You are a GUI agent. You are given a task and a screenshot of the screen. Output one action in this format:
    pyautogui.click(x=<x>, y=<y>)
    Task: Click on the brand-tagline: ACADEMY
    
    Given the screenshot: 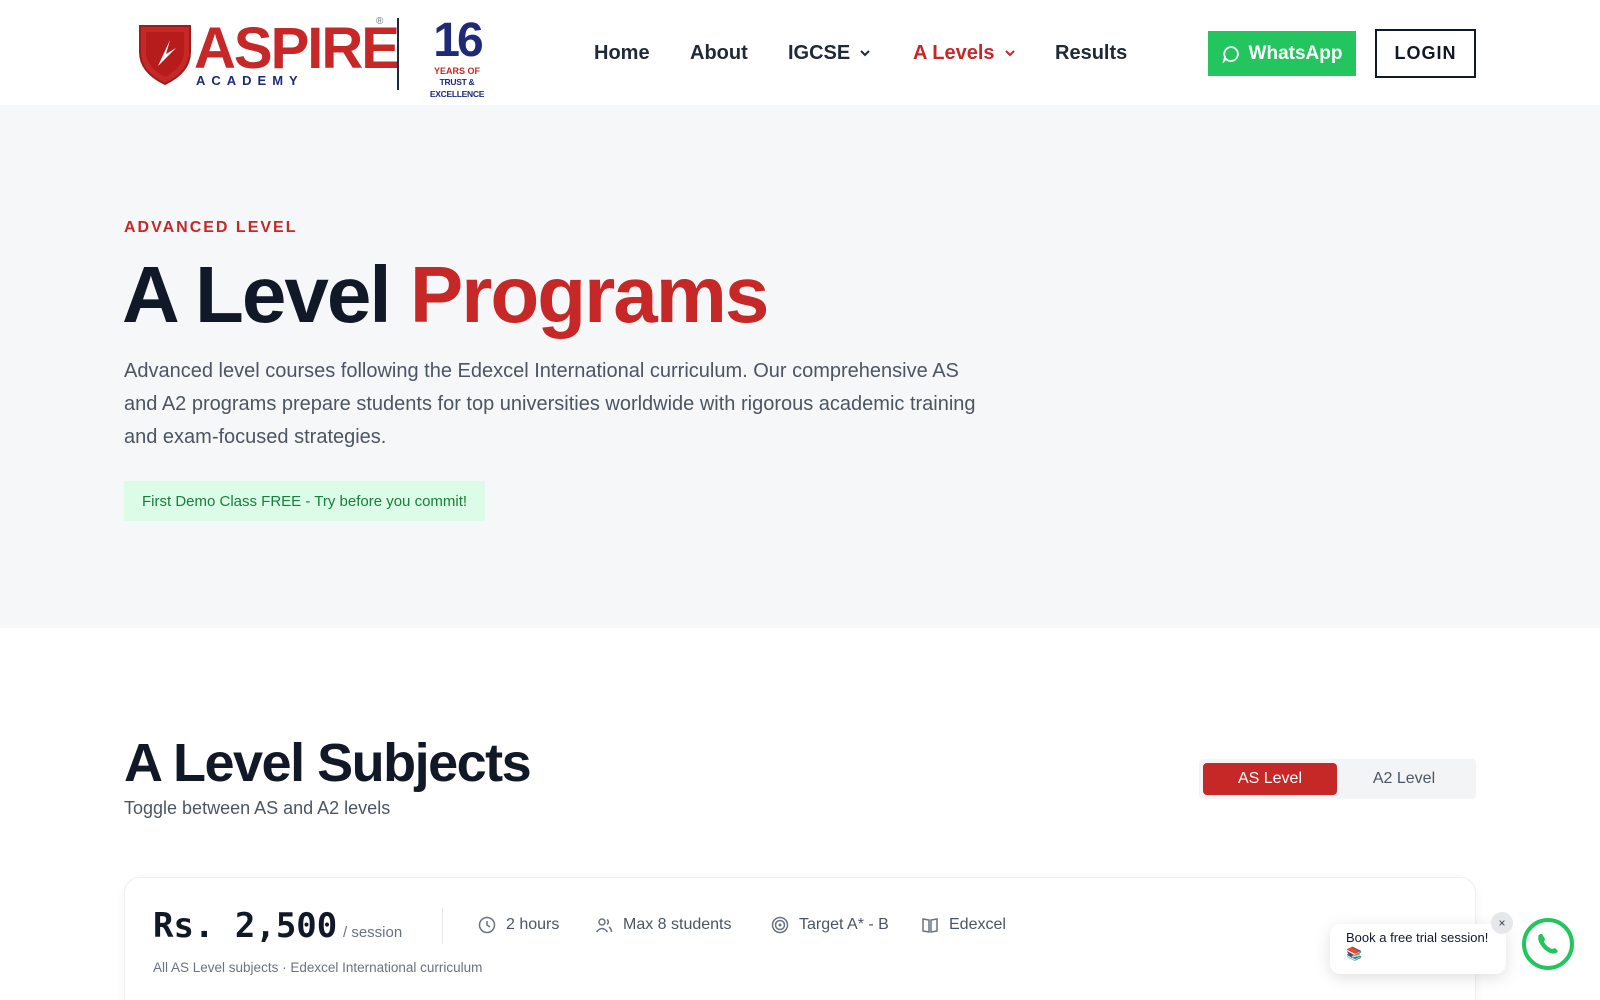 What is the action you would take?
    pyautogui.click(x=250, y=80)
    